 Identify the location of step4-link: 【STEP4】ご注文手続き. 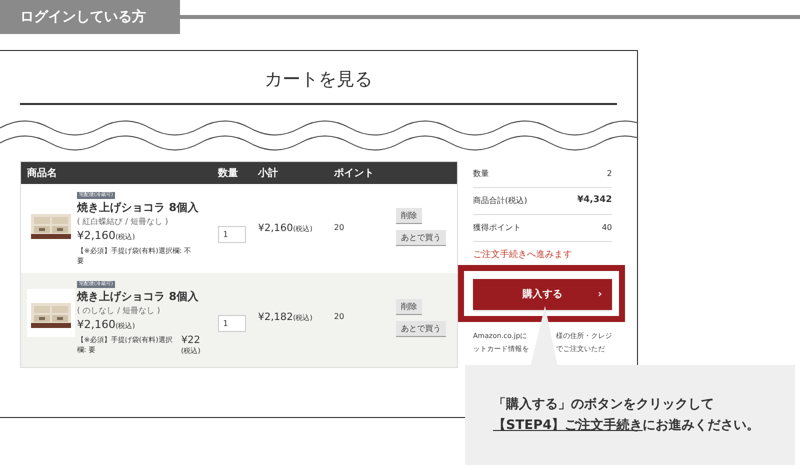
(568, 425).